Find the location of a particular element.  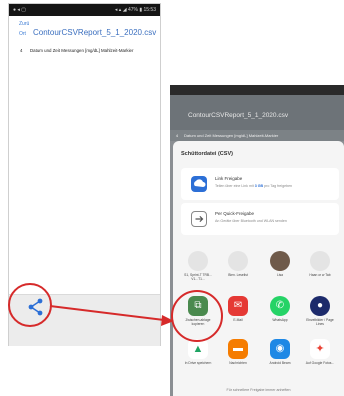

share-sheet-title: Schüttordatei (CSV) is located at coordinates (207, 154).